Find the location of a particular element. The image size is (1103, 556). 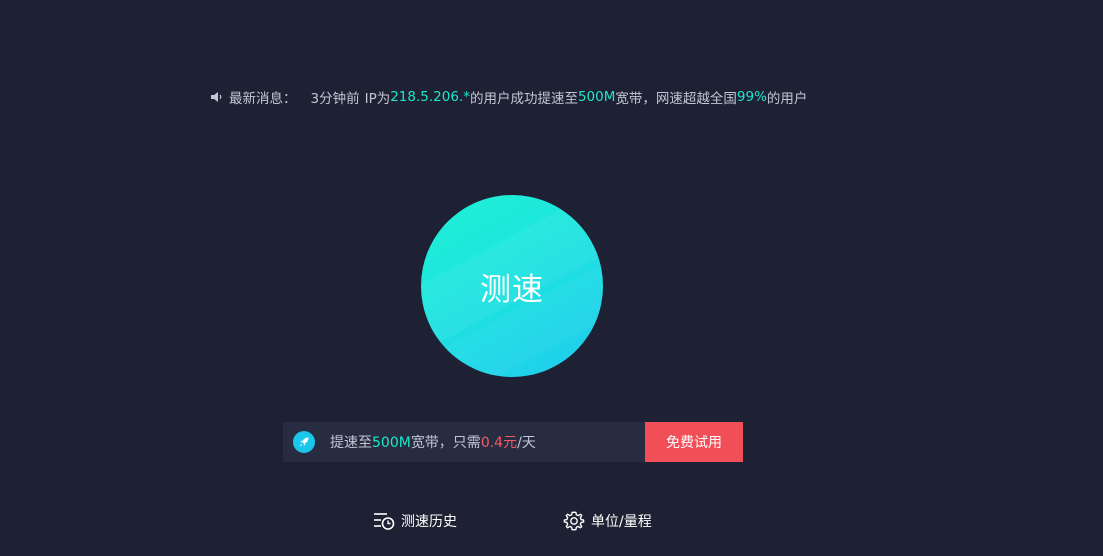

speed-history-label: 测速历史 is located at coordinates (429, 522).